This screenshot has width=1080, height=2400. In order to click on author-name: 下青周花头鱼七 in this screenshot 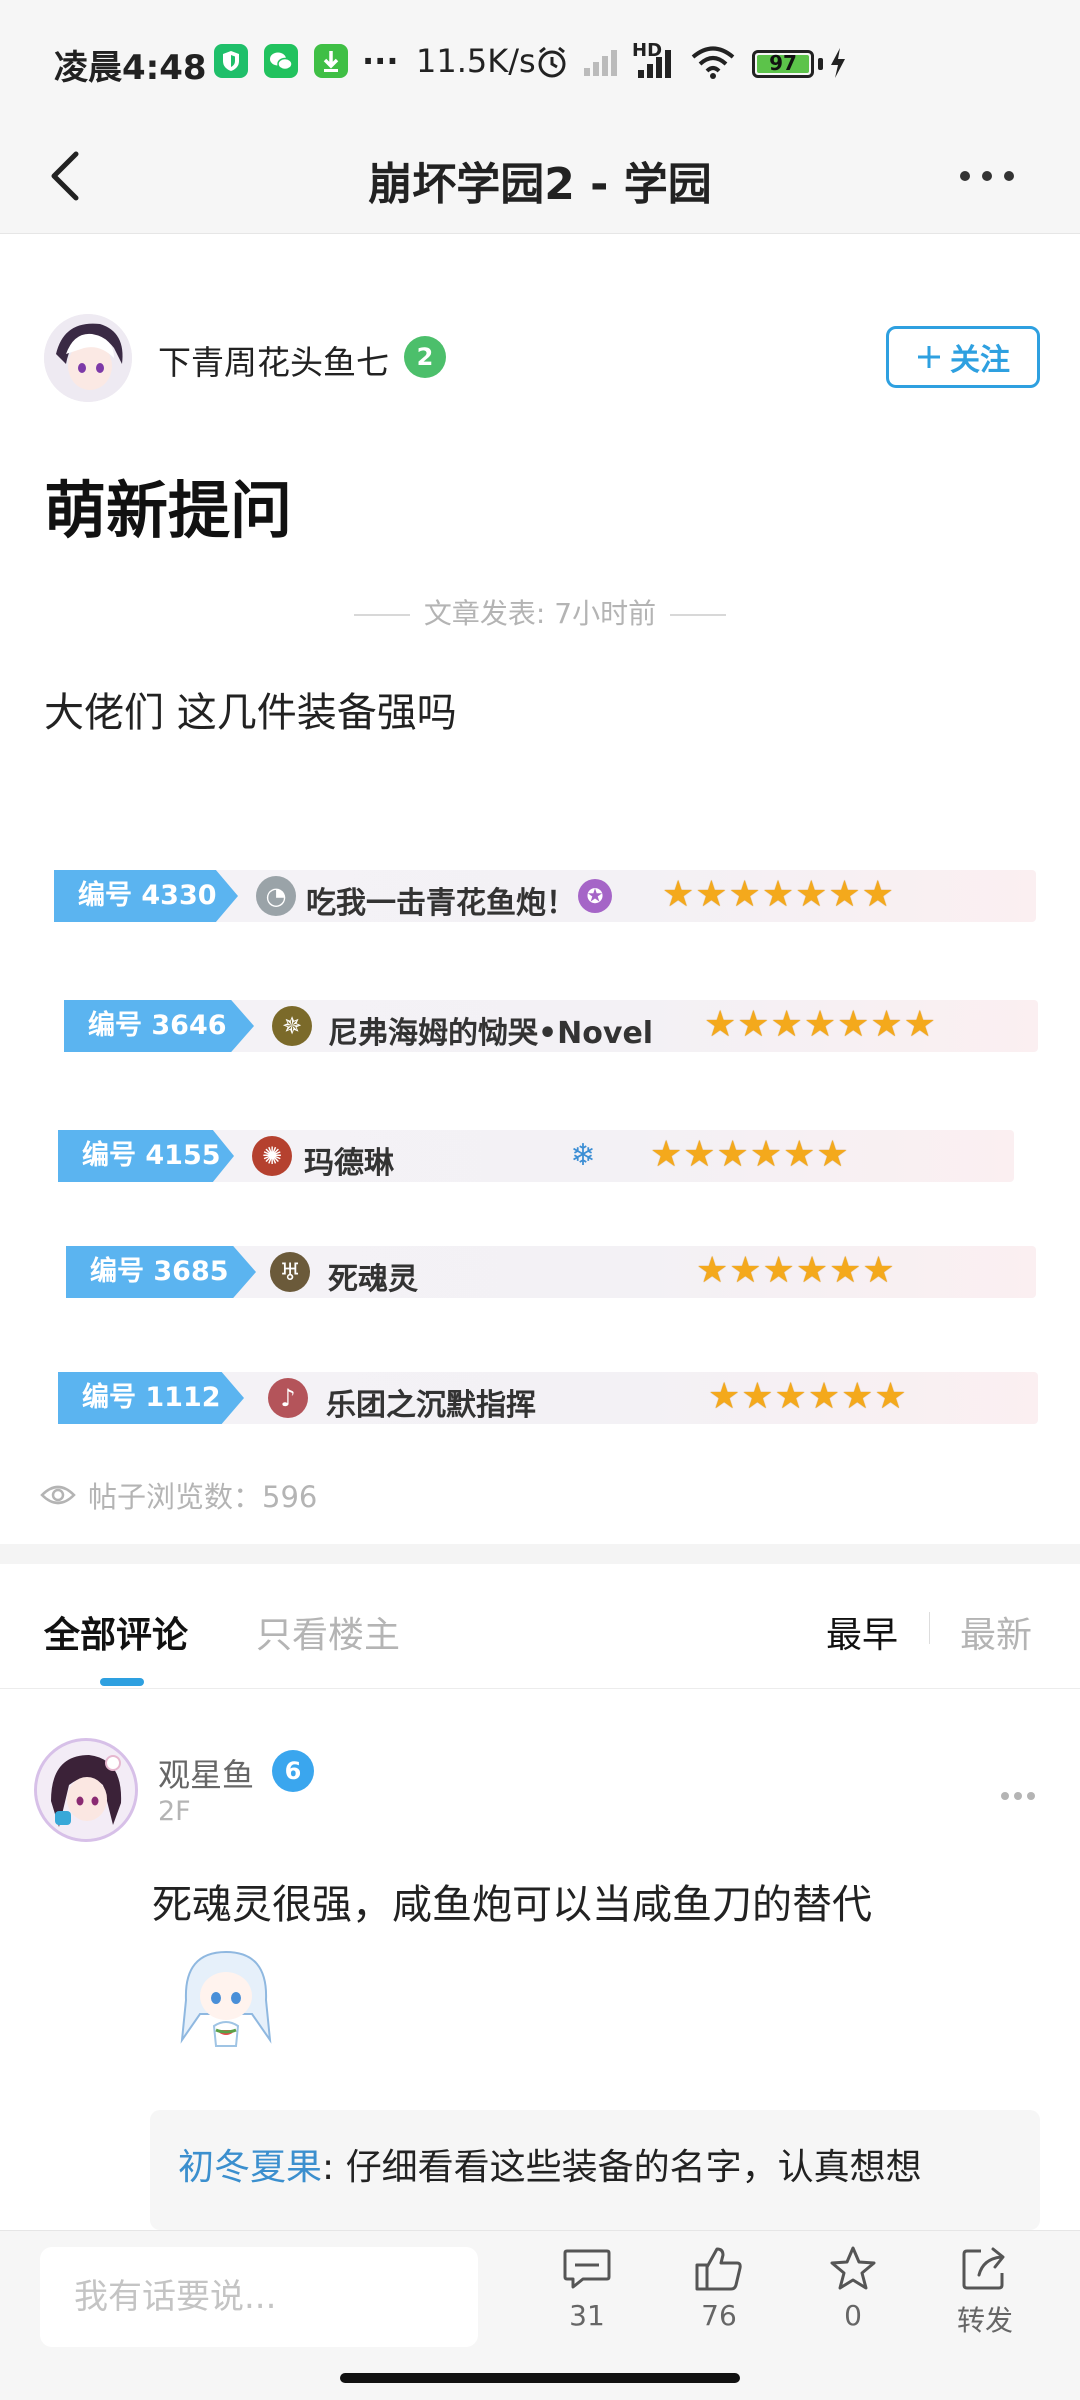, I will do `click(273, 360)`.